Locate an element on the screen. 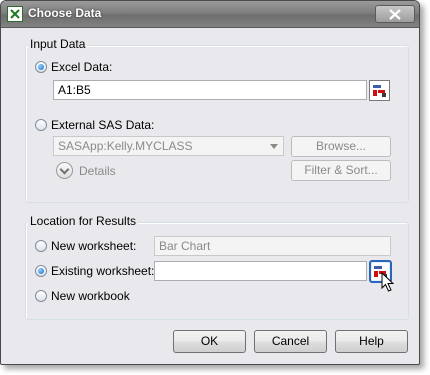  excel-data-label: Excel Data: is located at coordinates (82, 67).